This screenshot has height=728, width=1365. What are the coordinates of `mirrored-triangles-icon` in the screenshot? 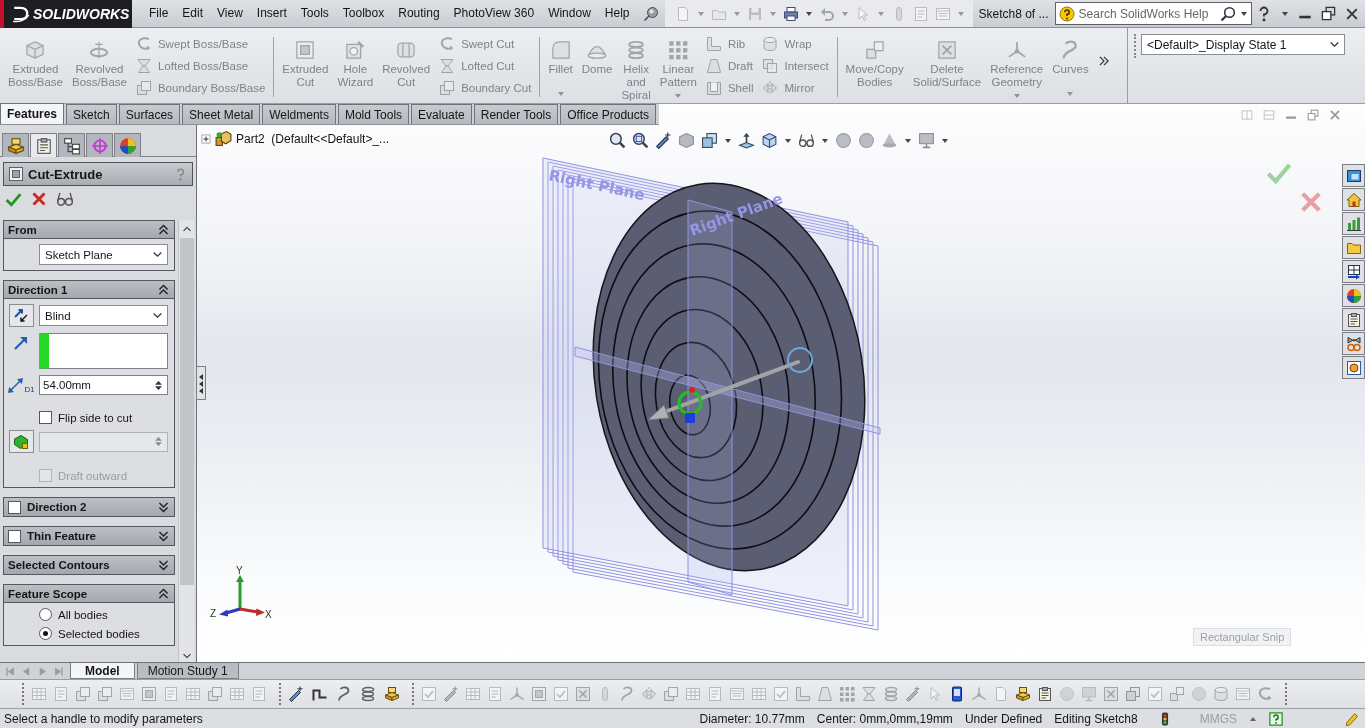 It's located at (649, 694).